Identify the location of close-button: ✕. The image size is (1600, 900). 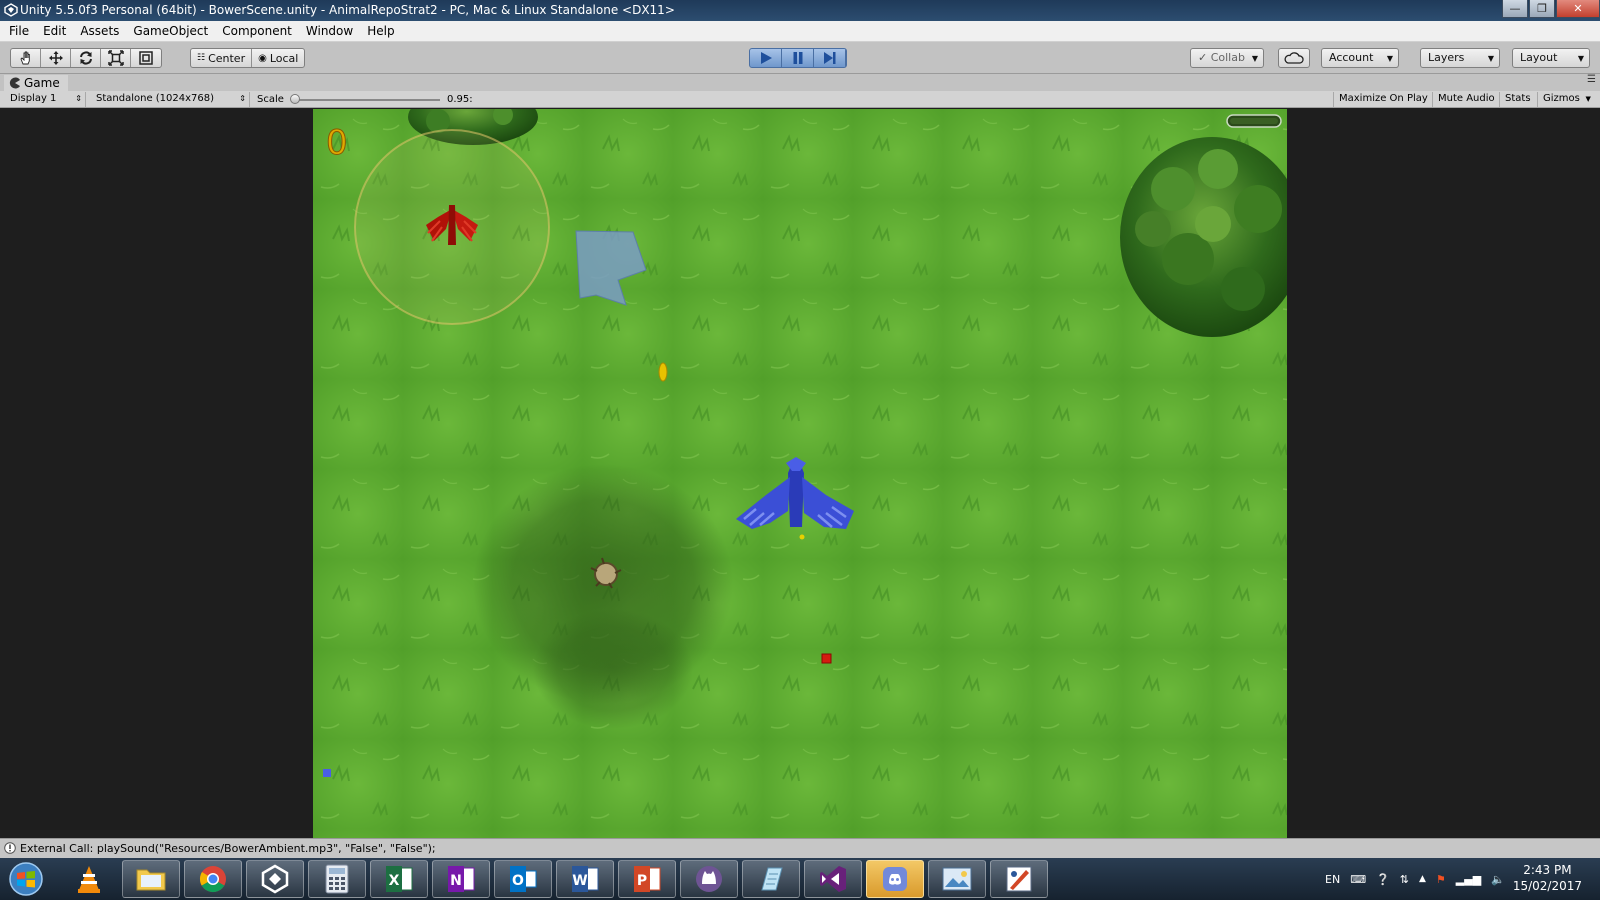
(1578, 9).